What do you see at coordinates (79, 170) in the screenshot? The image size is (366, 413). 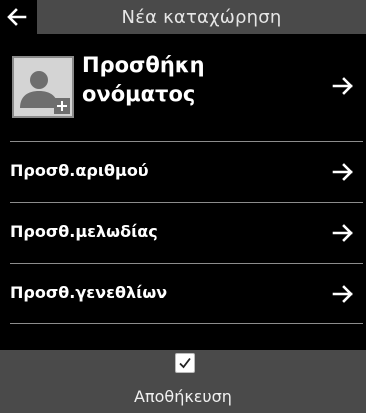 I see `add-number-label: Προσθ.αριθμού` at bounding box center [79, 170].